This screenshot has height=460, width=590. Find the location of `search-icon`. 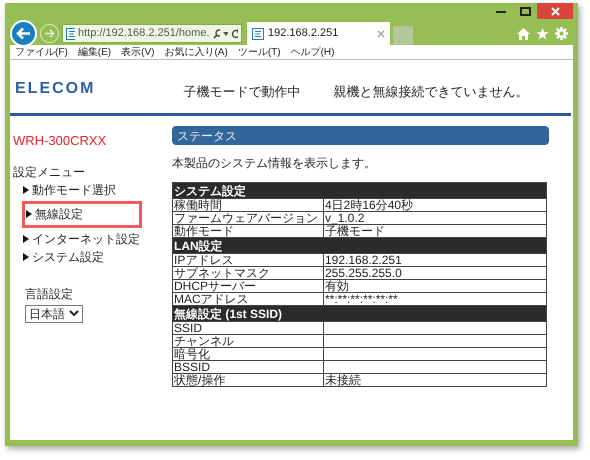

search-icon is located at coordinates (216, 33).